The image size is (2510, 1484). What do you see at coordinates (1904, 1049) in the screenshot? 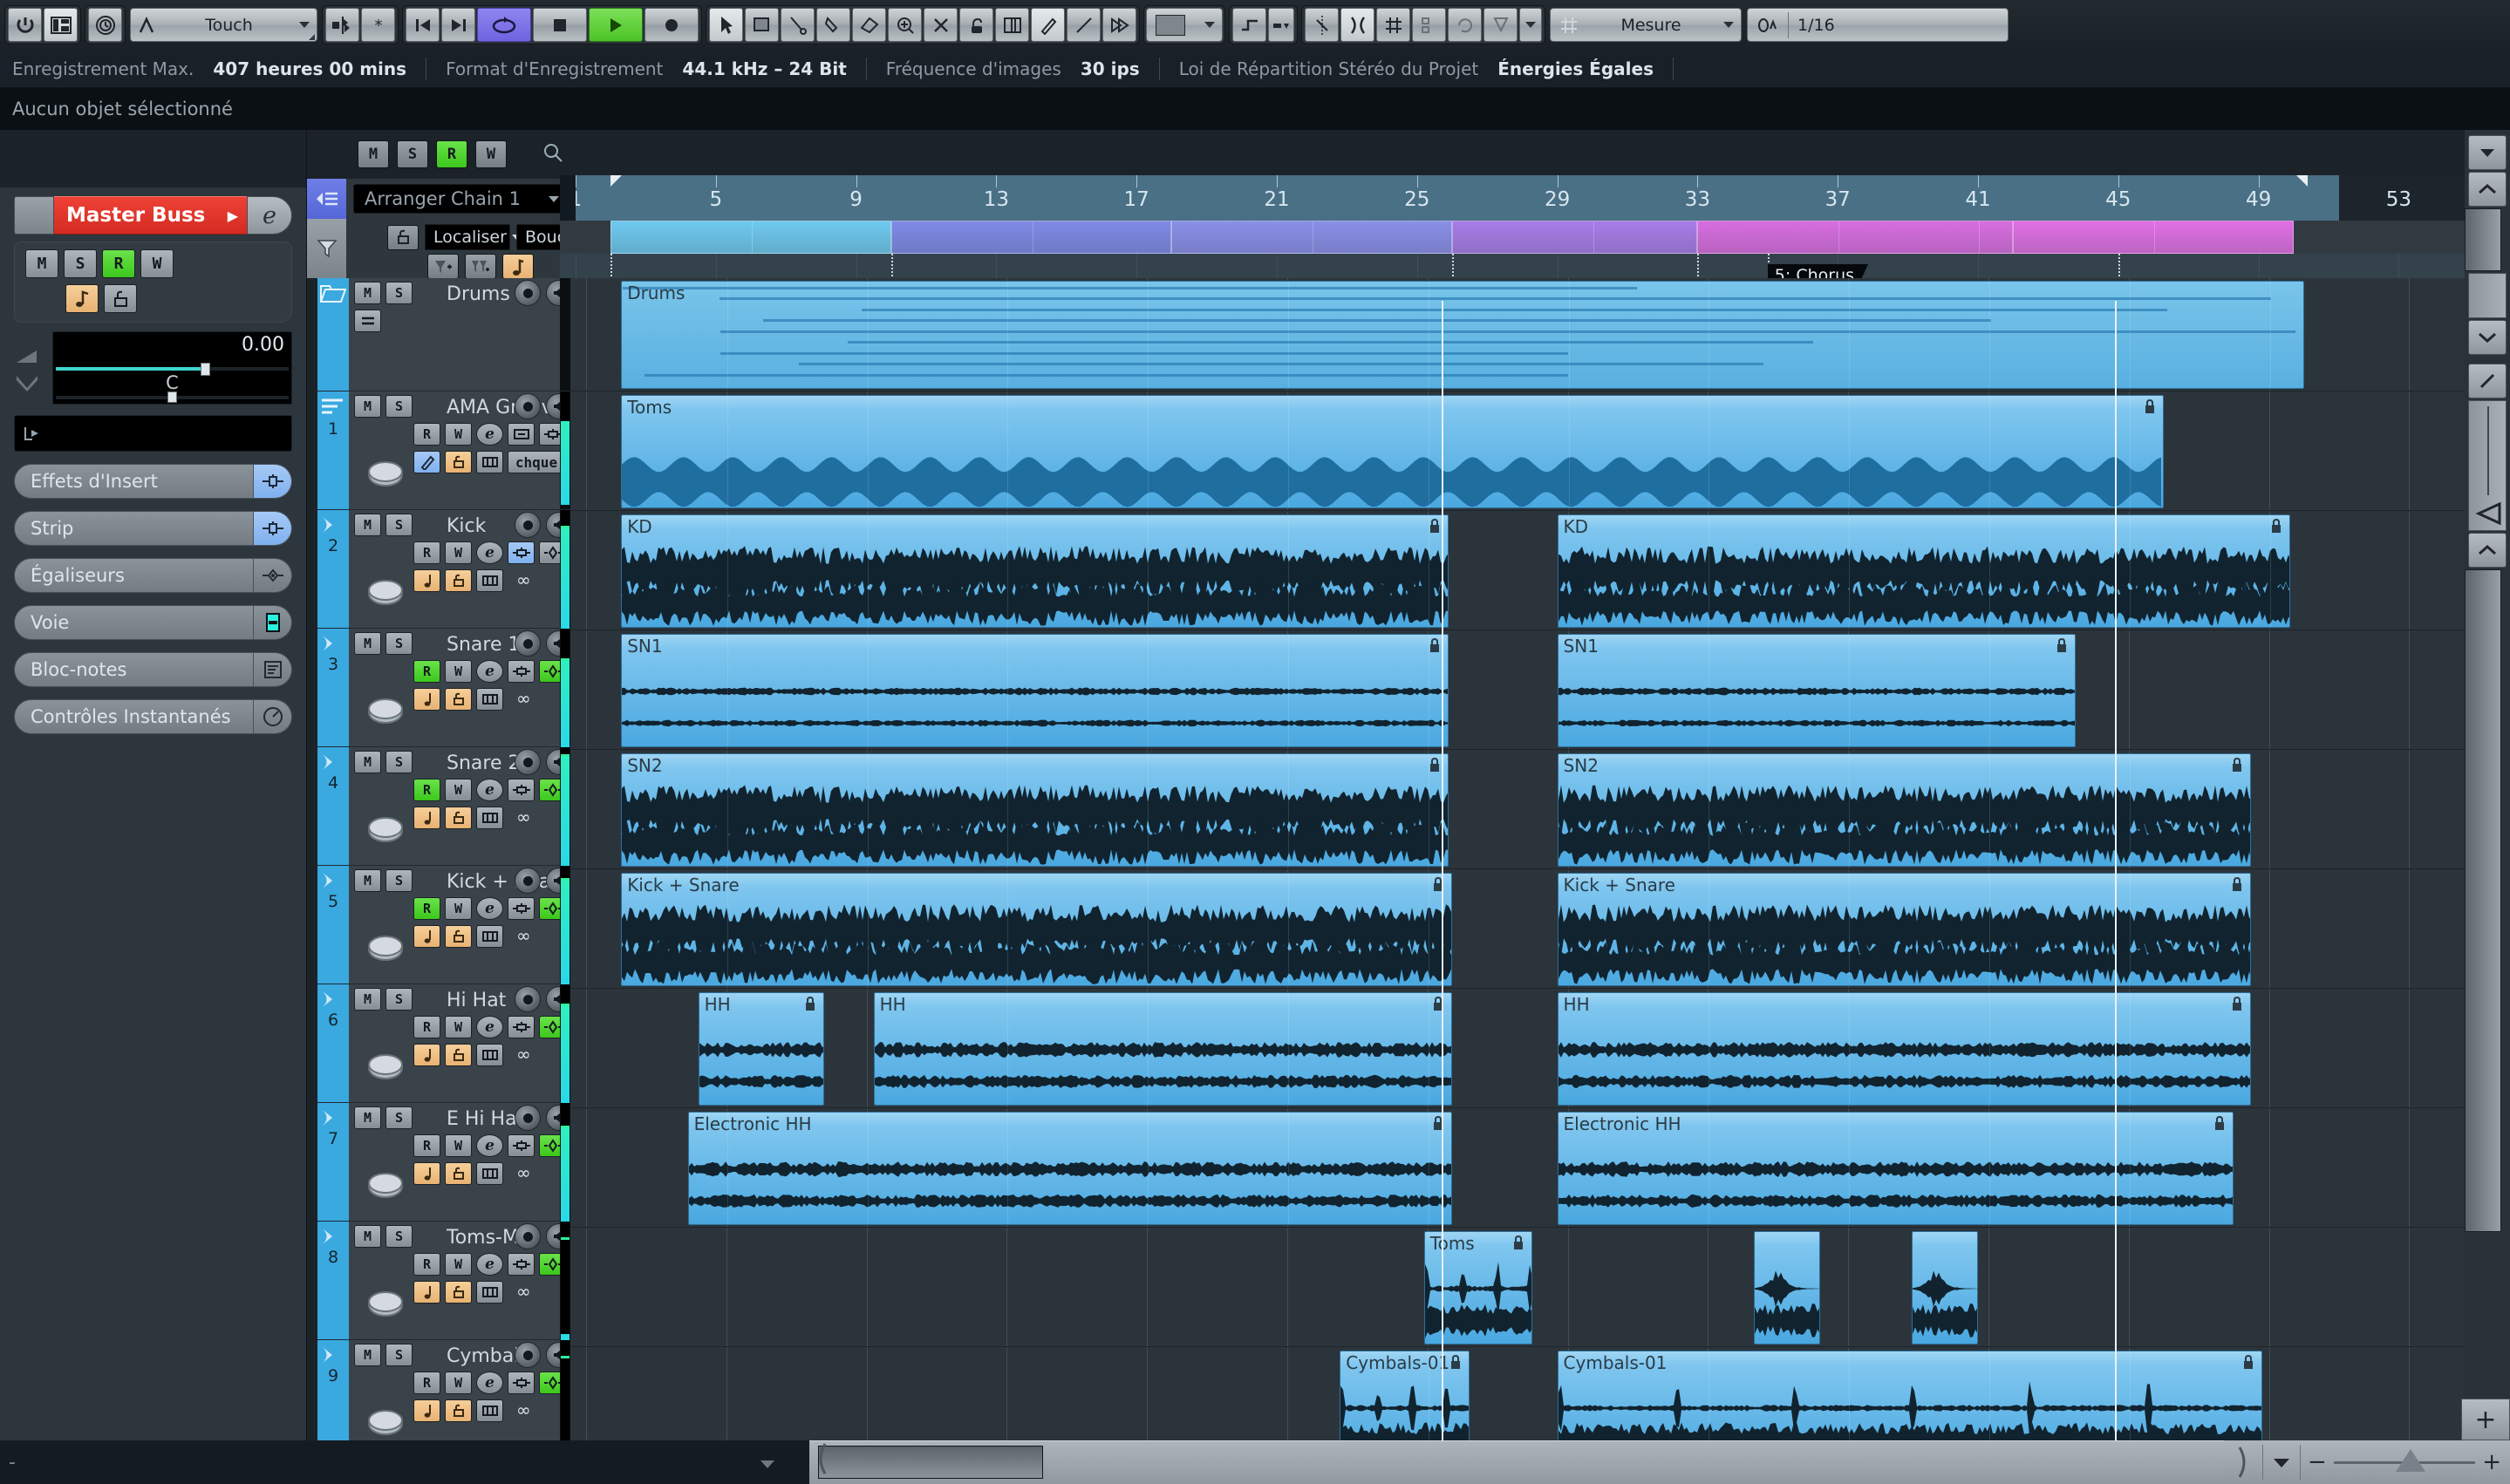
I see `audio-clip: HH` at bounding box center [1904, 1049].